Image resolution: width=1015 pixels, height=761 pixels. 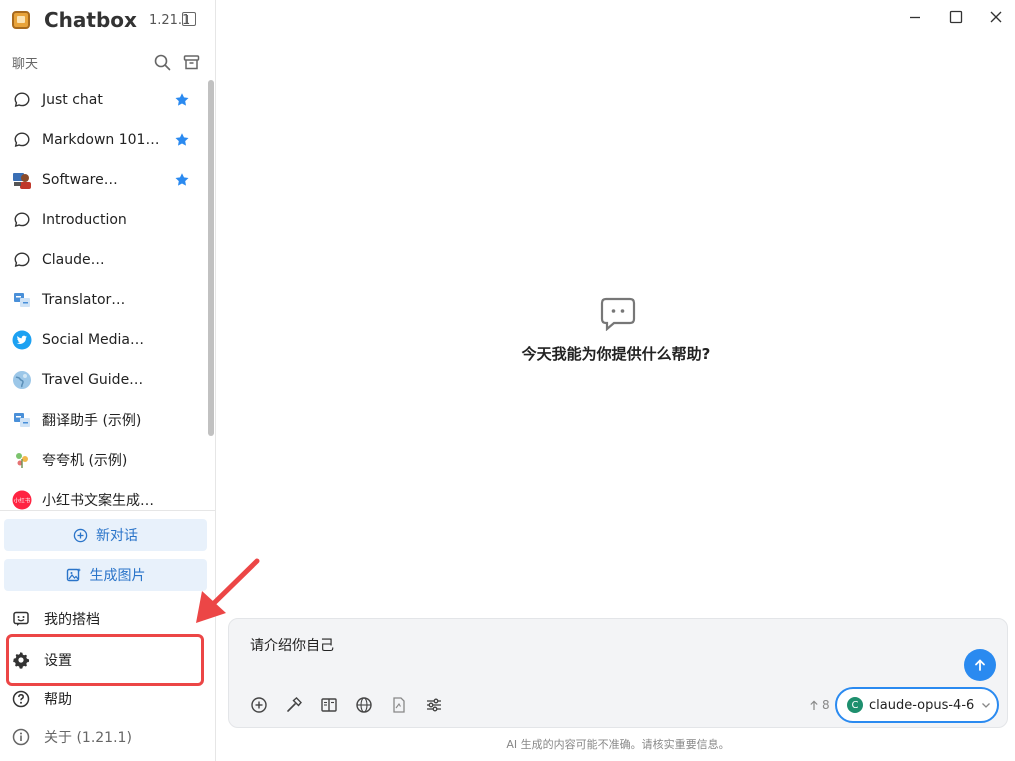 What do you see at coordinates (90, 20) in the screenshot?
I see `app-name: Chatbox` at bounding box center [90, 20].